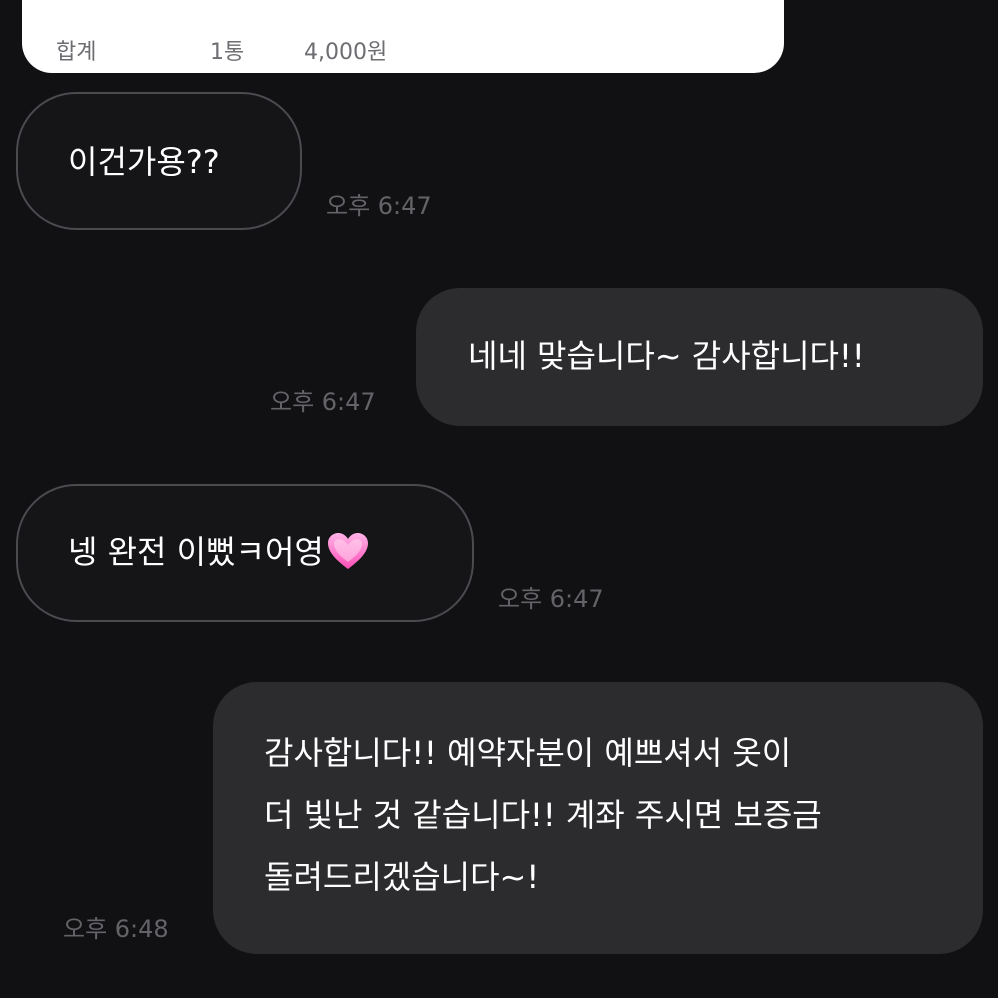  I want to click on heart-icon, so click(347, 551).